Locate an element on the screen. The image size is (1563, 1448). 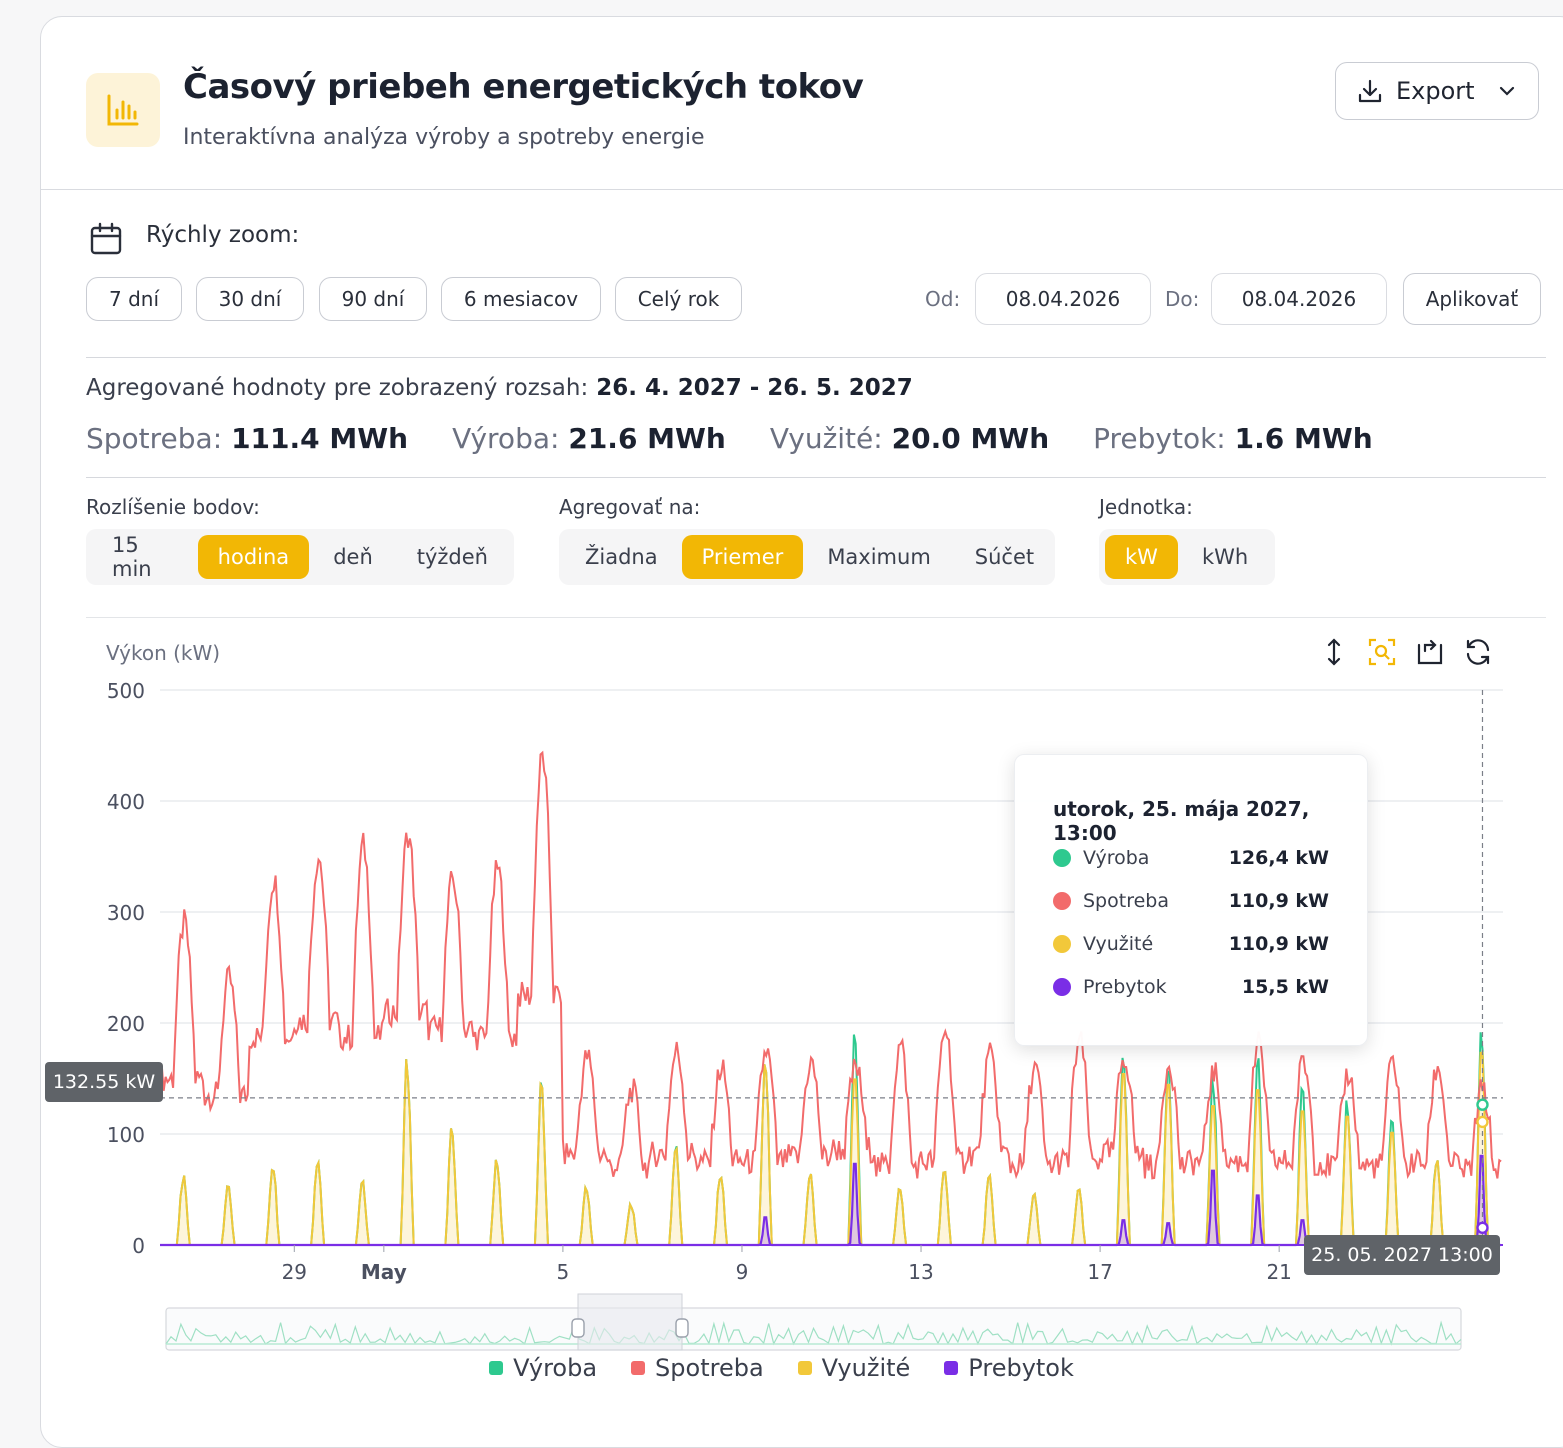
zoom-90-days-button: 90 dní is located at coordinates (373, 299).